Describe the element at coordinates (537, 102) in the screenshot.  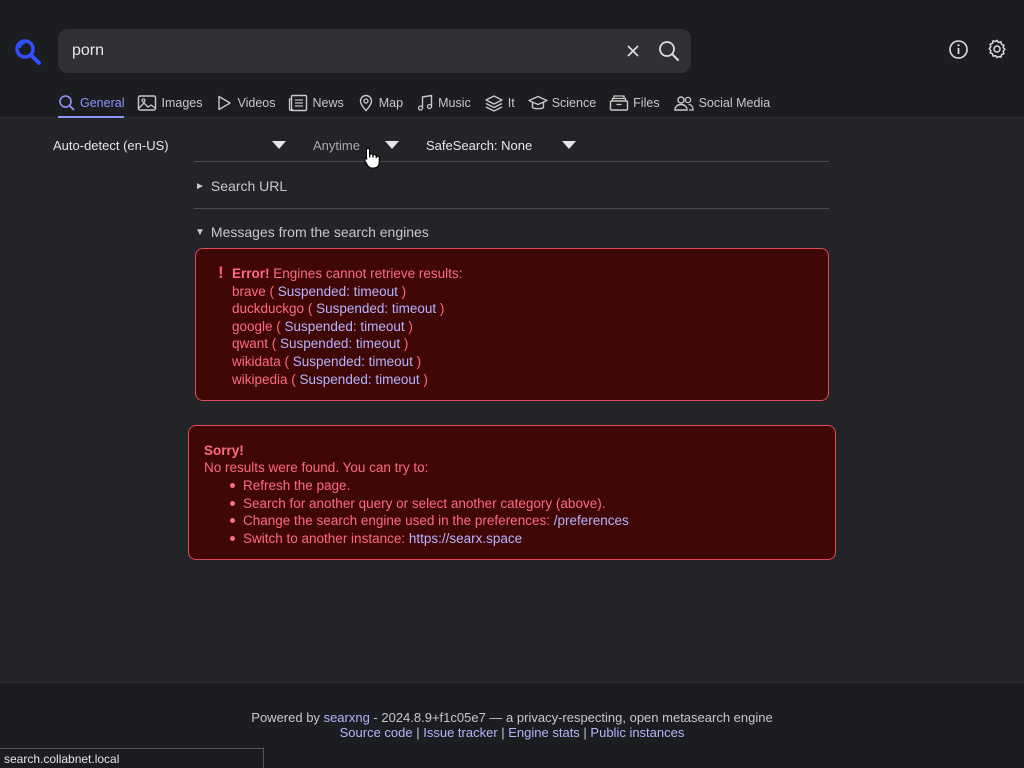
I see `graduation-cap-icon` at that location.